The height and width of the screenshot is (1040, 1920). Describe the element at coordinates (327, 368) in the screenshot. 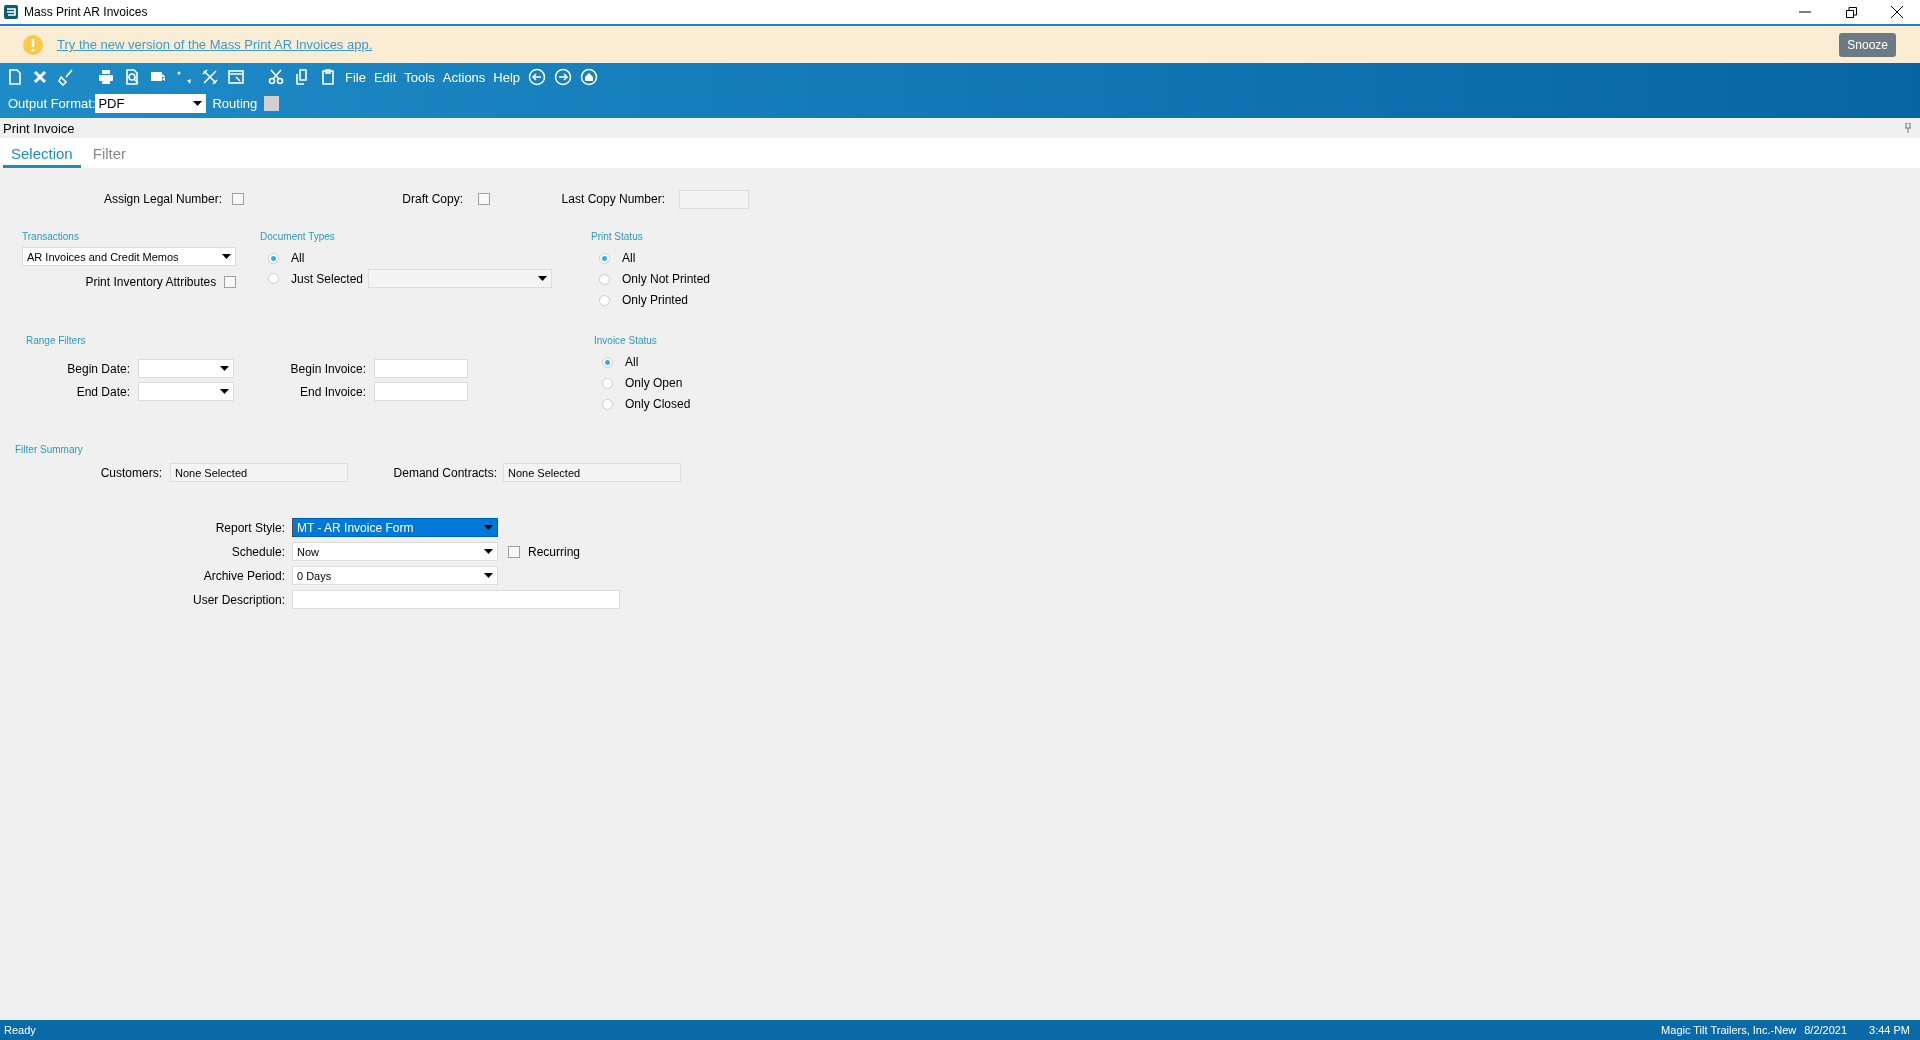

I see `field-label: Begin Invoice:` at that location.